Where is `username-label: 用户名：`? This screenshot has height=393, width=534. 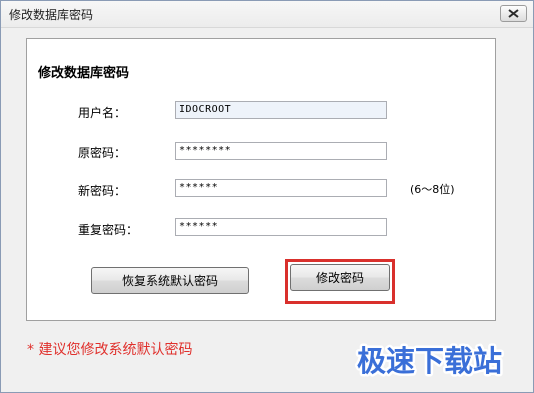 username-label: 用户名： is located at coordinates (102, 113).